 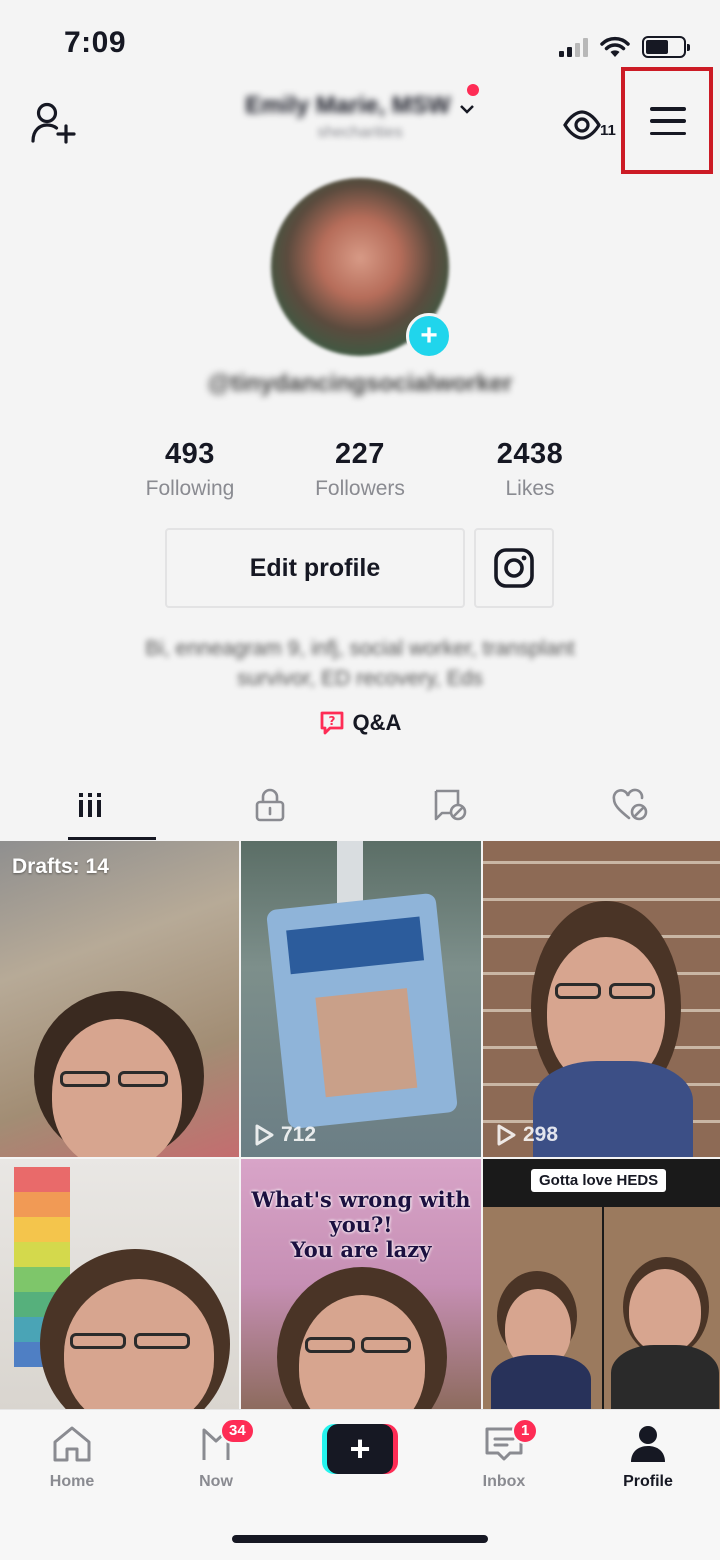 I want to click on nav-profile: Profile, so click(x=648, y=1457).